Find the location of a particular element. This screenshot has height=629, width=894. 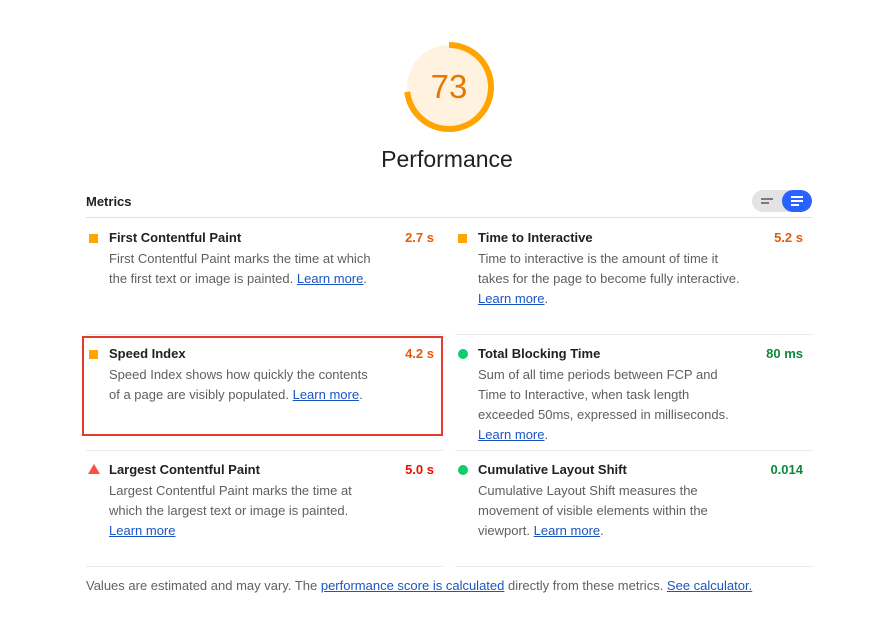

expanded-view-icon is located at coordinates (797, 201).